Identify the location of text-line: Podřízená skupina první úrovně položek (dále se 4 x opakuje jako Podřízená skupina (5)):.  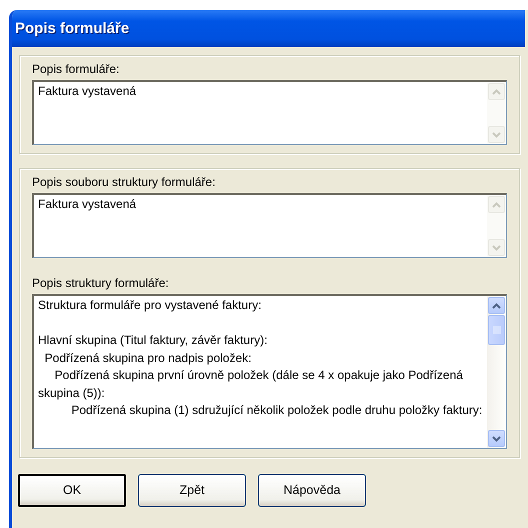
(251, 384).